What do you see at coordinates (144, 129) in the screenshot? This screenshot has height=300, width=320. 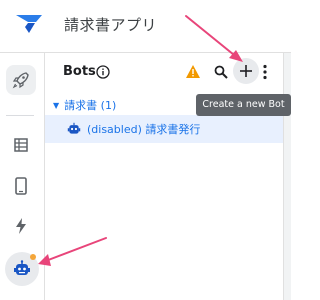 I see `bot-name-label: (disabled) 請求書発行` at bounding box center [144, 129].